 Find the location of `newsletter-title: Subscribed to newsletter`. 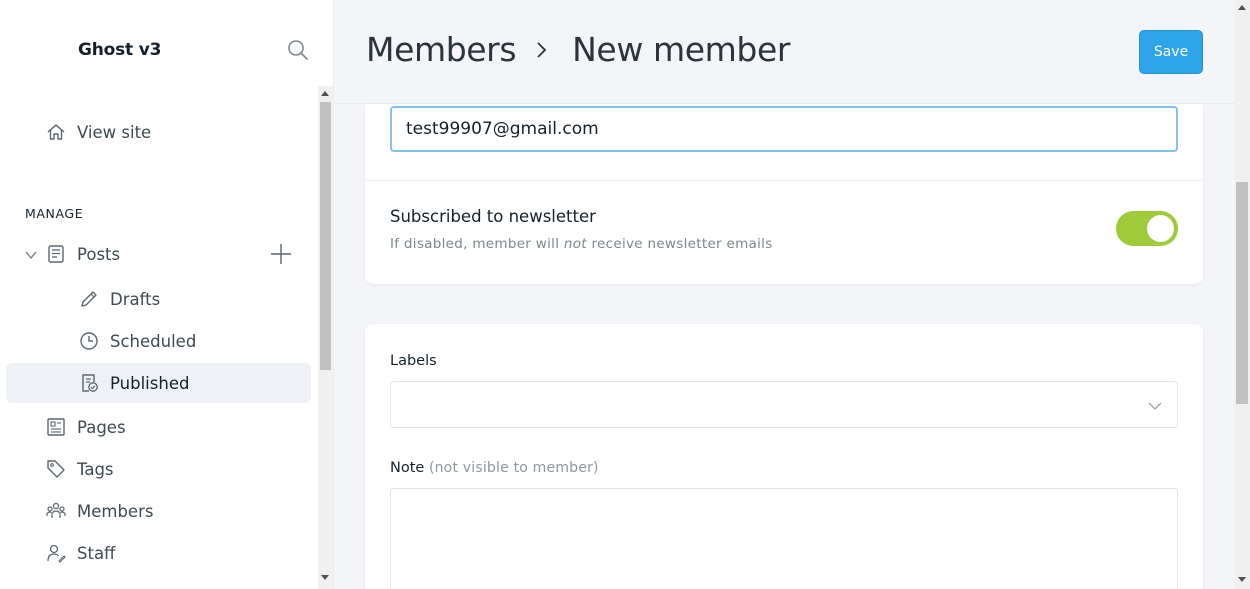

newsletter-title: Subscribed to newsletter is located at coordinates (493, 216).